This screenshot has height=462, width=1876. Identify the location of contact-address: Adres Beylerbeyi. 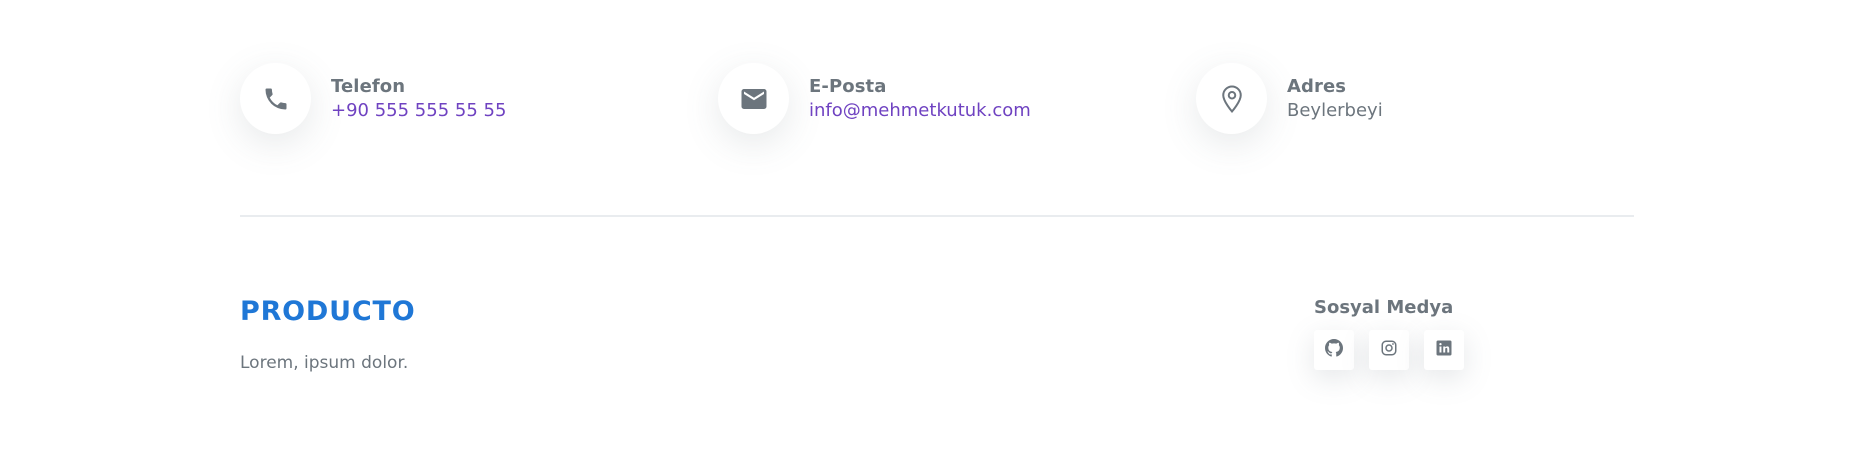
(1289, 98).